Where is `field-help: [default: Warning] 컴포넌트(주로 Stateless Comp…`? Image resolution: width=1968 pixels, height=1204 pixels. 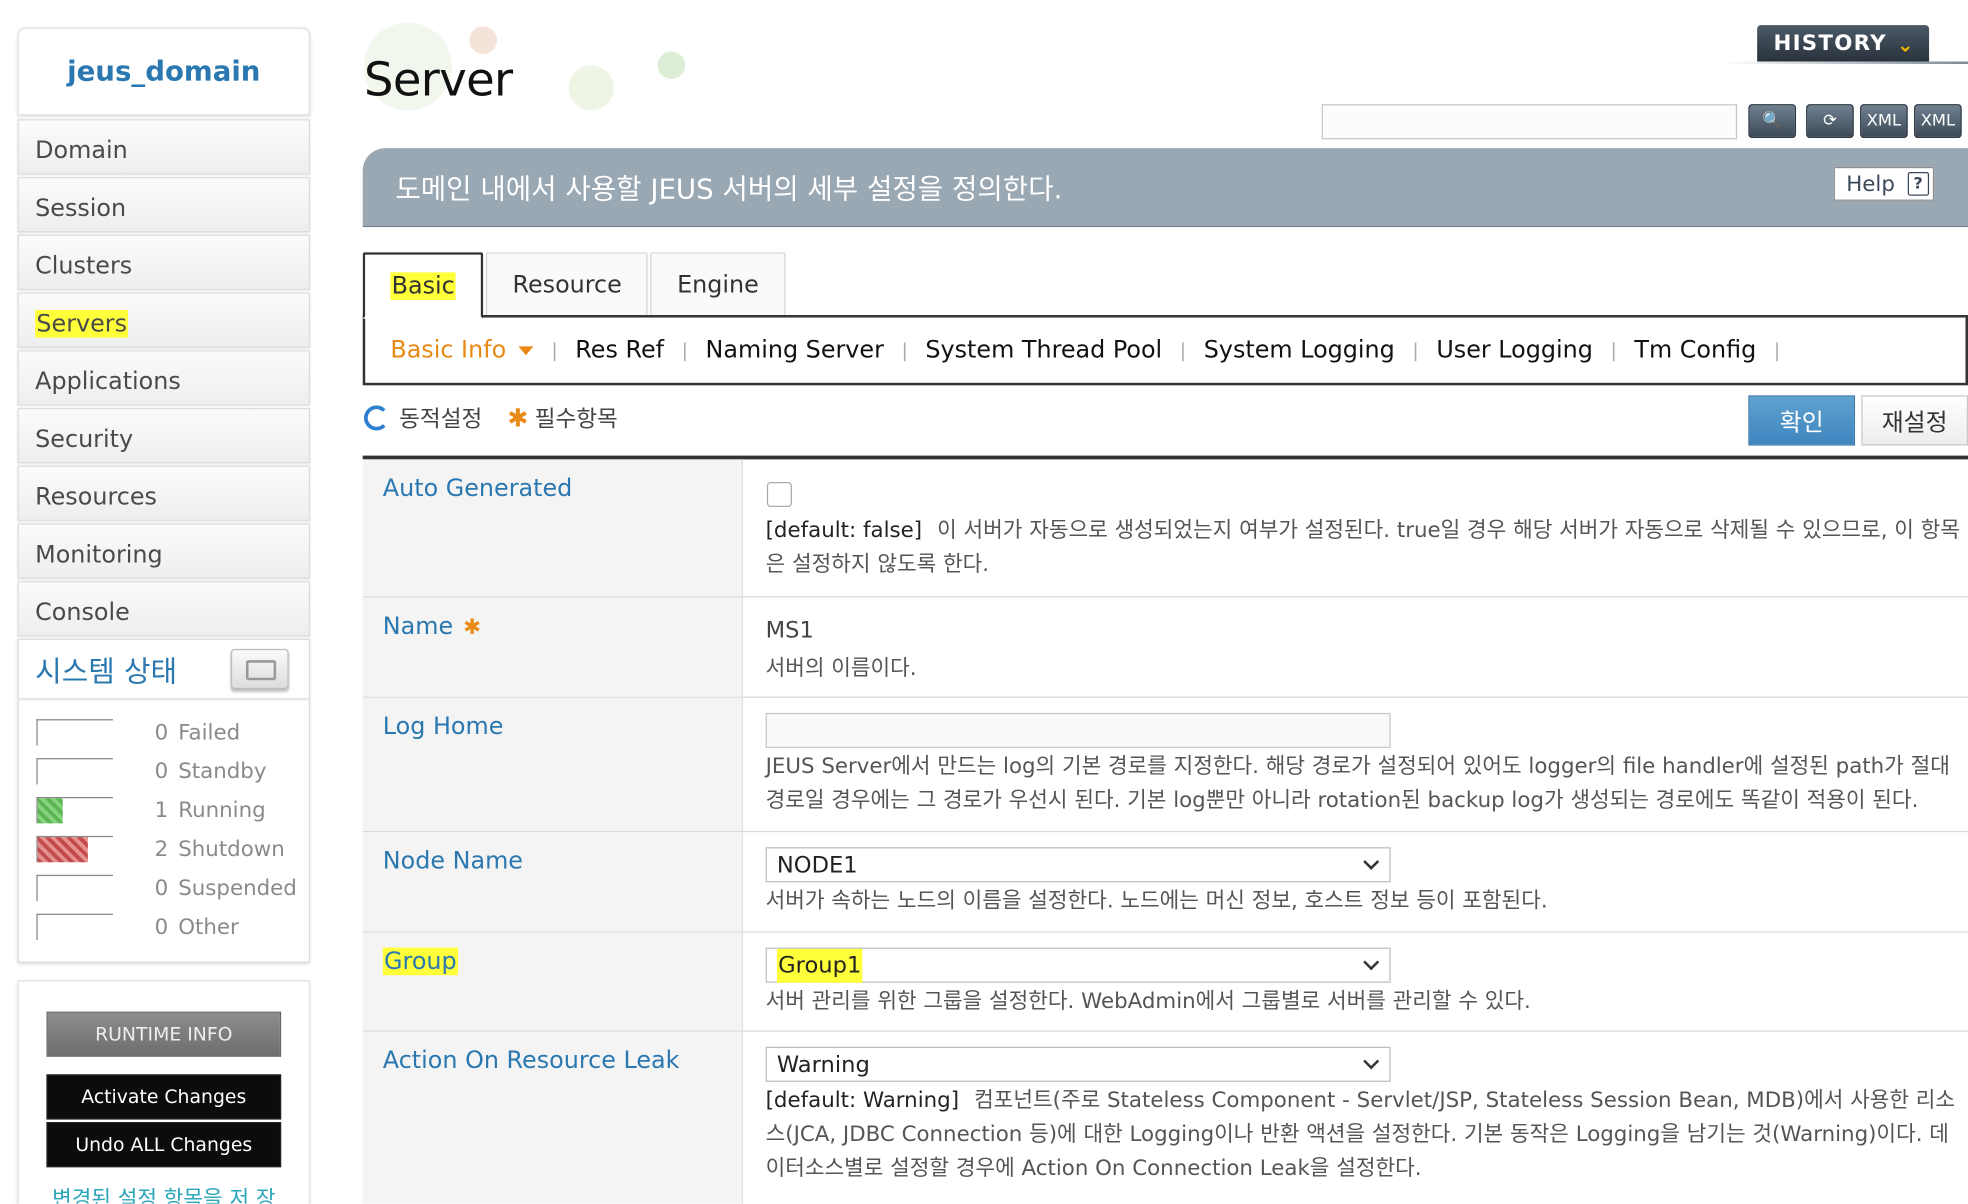
field-help: [default: Warning] 컴포넌트(주로 Stateless Comp… is located at coordinates (1367, 1135).